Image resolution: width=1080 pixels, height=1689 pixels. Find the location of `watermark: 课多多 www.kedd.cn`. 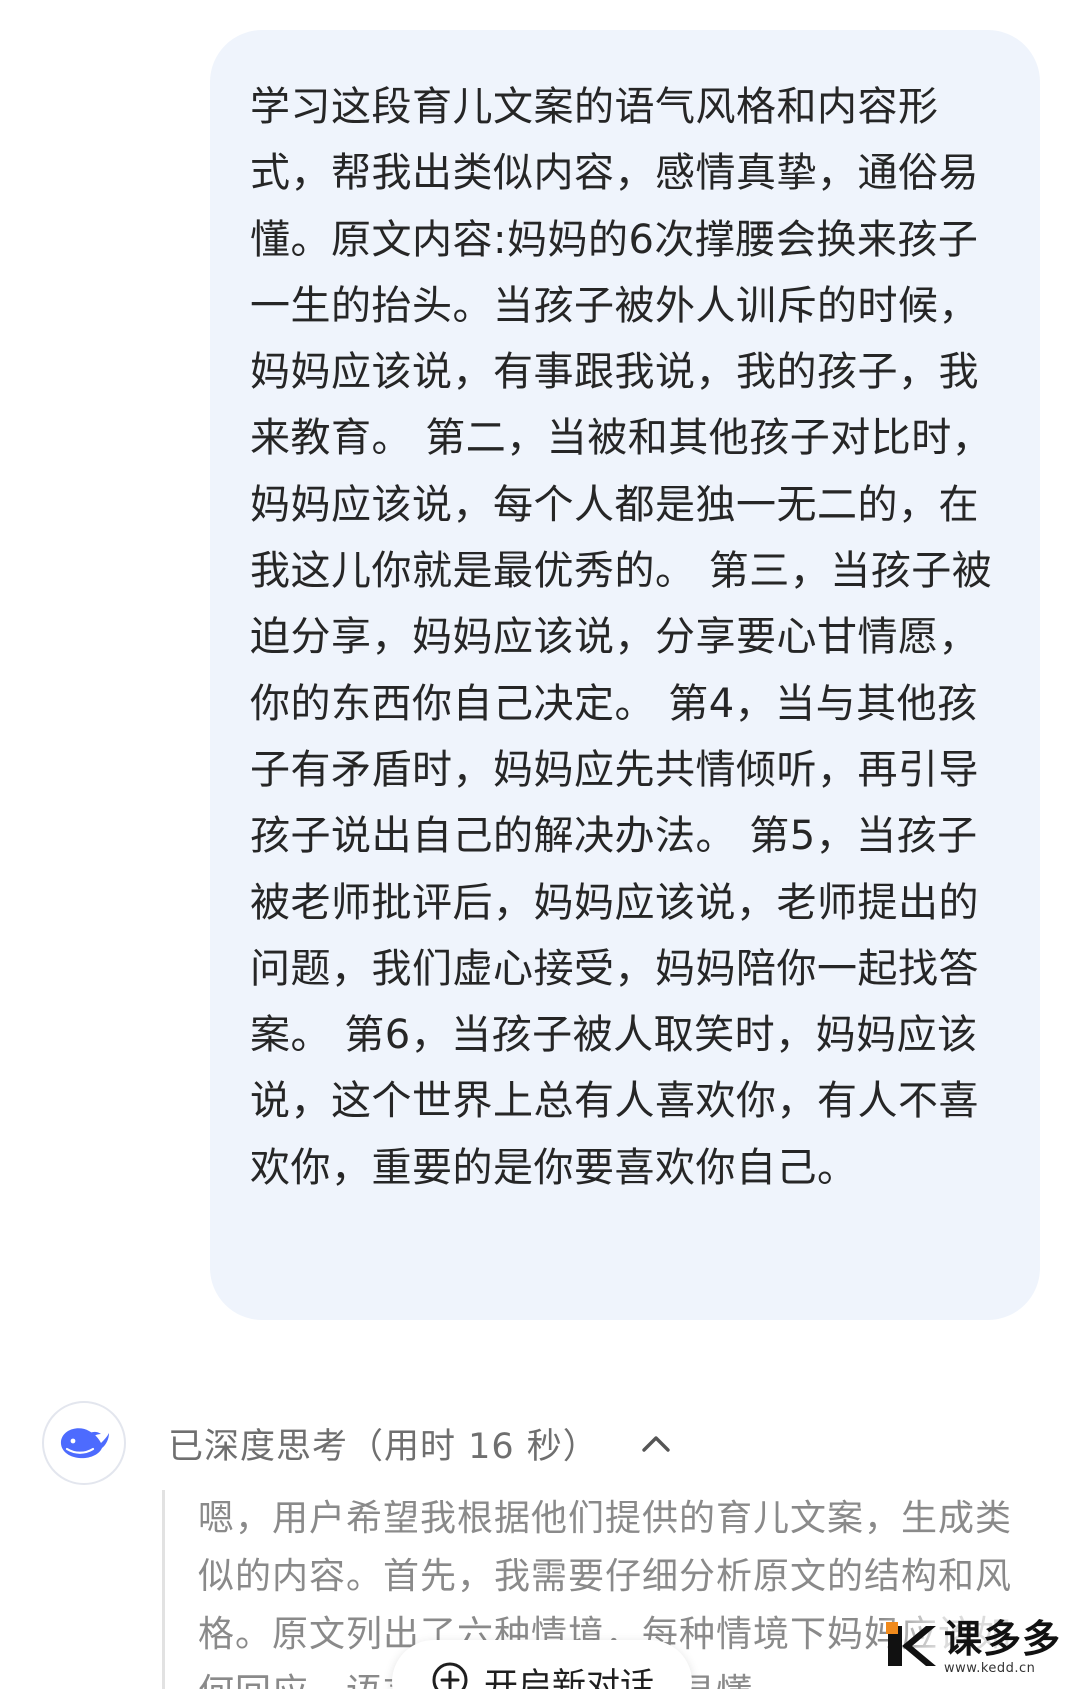

watermark: 课多多 www.kedd.cn is located at coordinates (980, 1647).